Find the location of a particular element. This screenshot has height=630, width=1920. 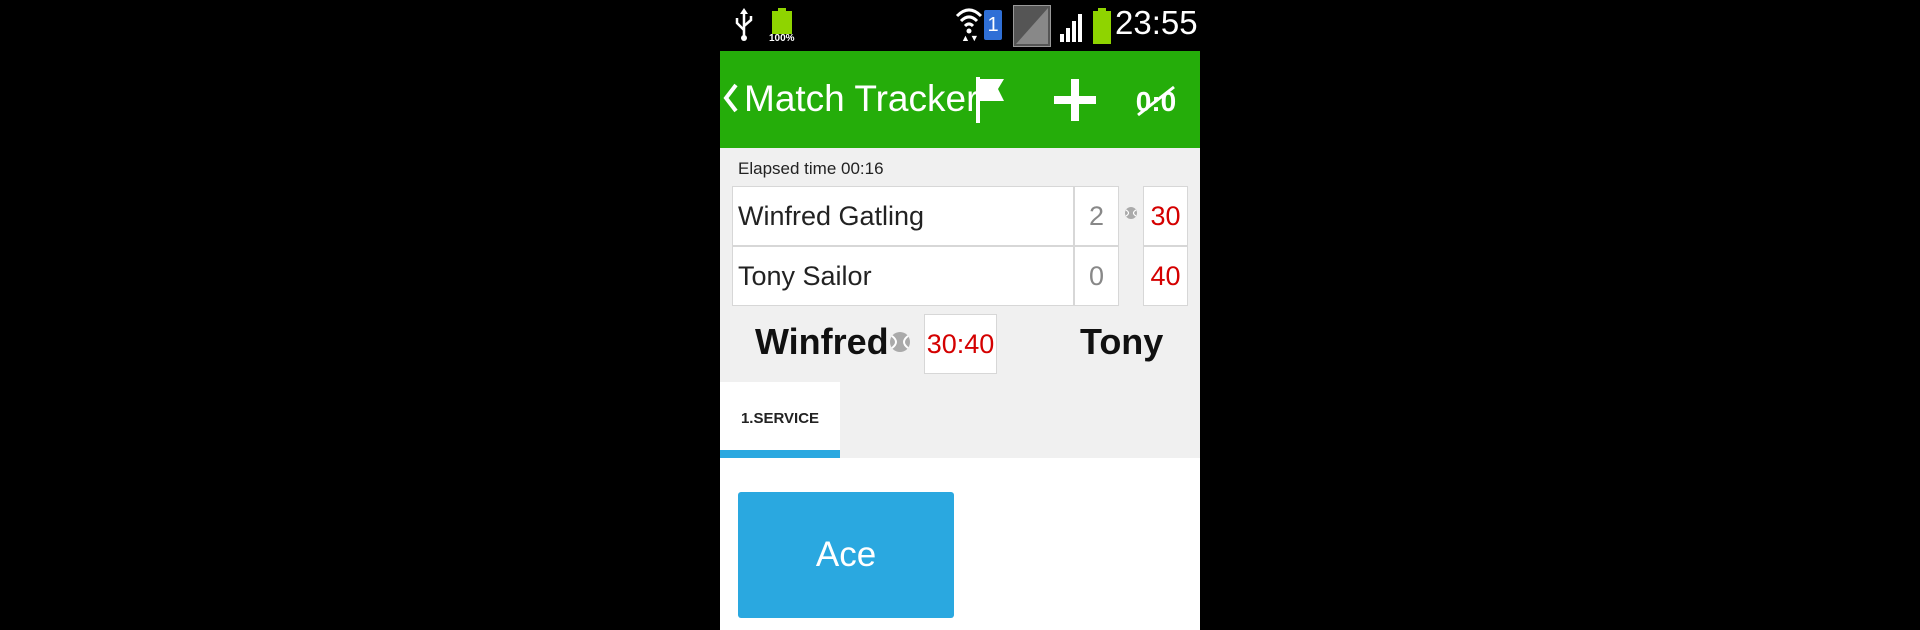

clock: 23:55 is located at coordinates (1156, 22).